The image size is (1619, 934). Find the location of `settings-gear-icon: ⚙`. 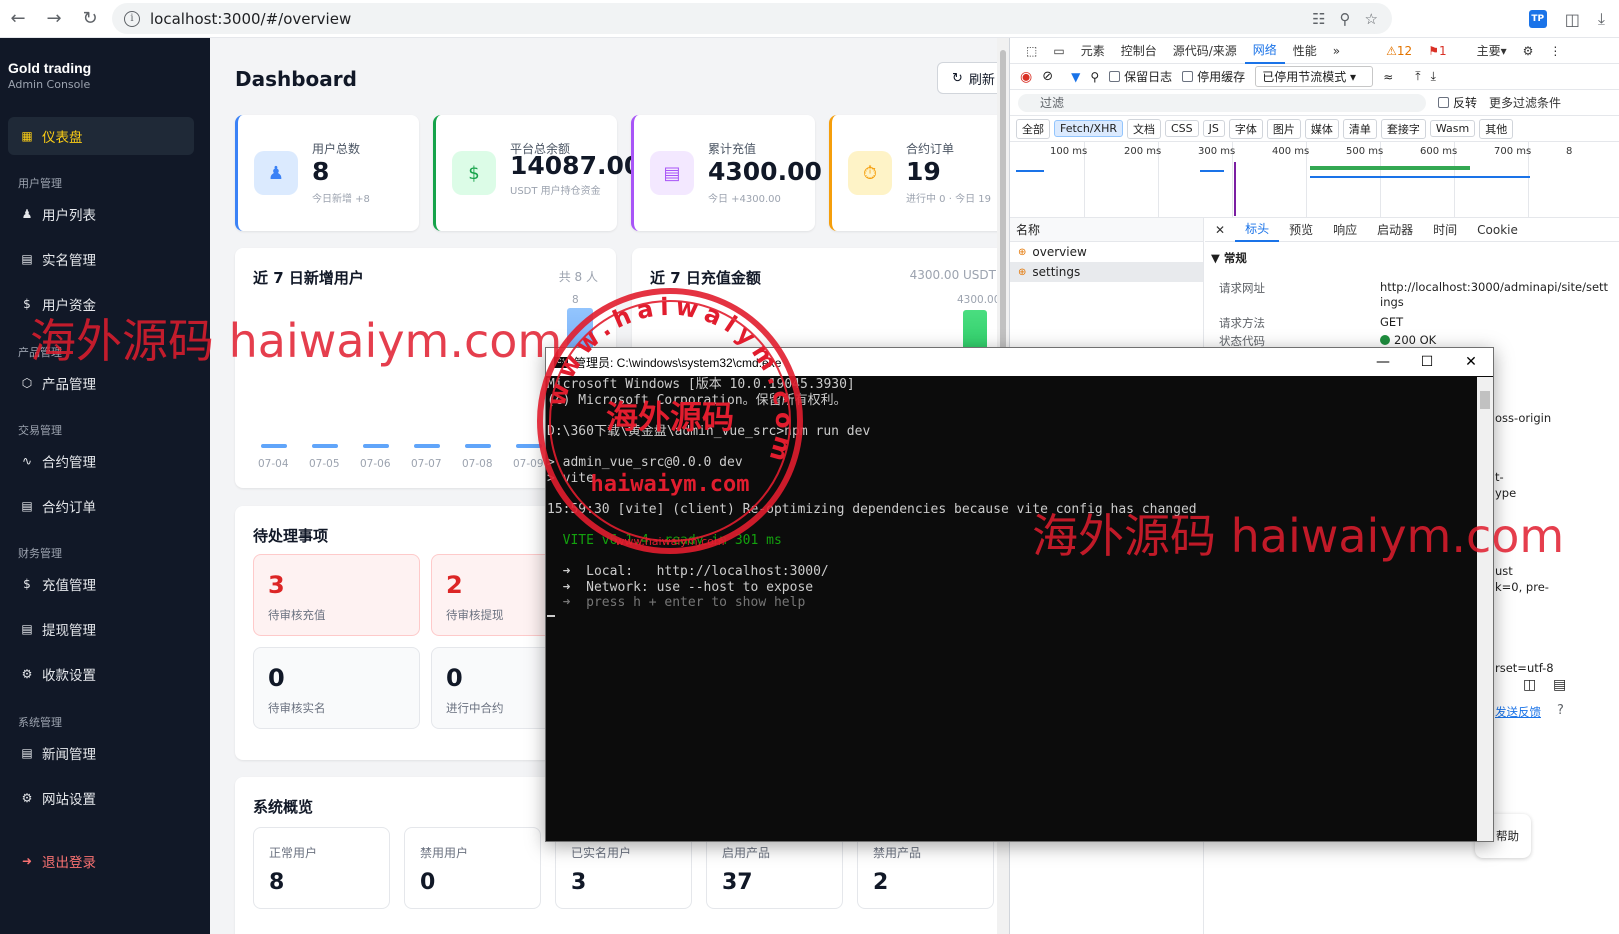

settings-gear-icon: ⚙ is located at coordinates (1528, 51).